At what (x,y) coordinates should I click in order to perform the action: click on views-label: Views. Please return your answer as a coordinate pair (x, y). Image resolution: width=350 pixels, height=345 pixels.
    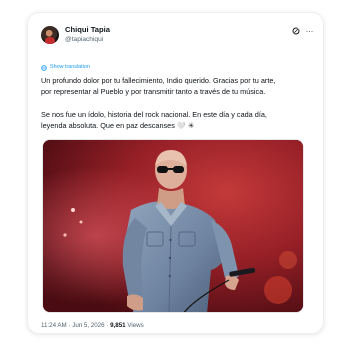
    Looking at the image, I should click on (135, 325).